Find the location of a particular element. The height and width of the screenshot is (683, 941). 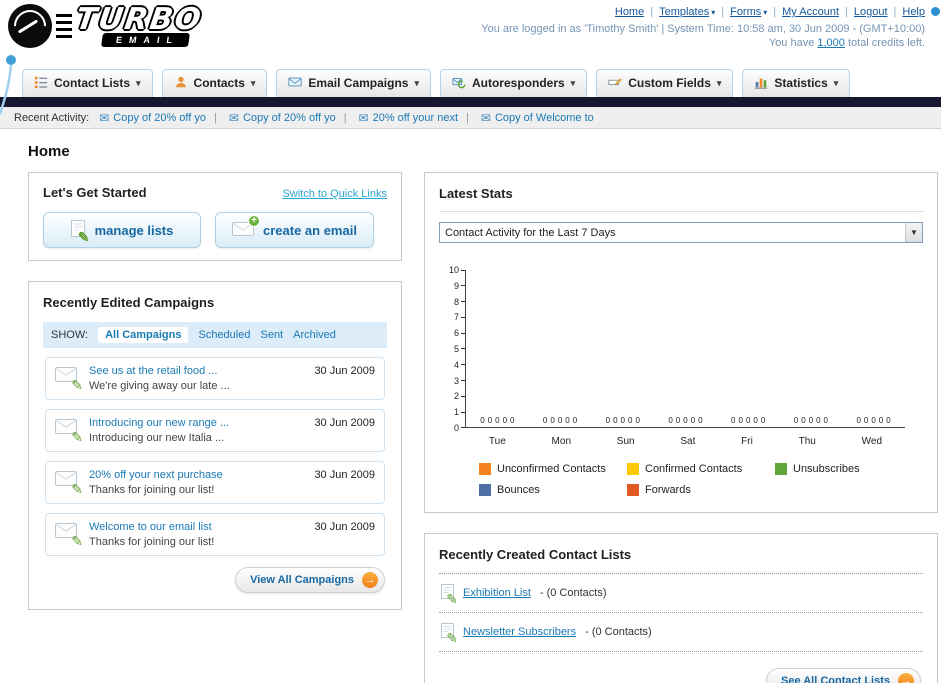

filter-scheduled: Scheduled is located at coordinates (224, 335).